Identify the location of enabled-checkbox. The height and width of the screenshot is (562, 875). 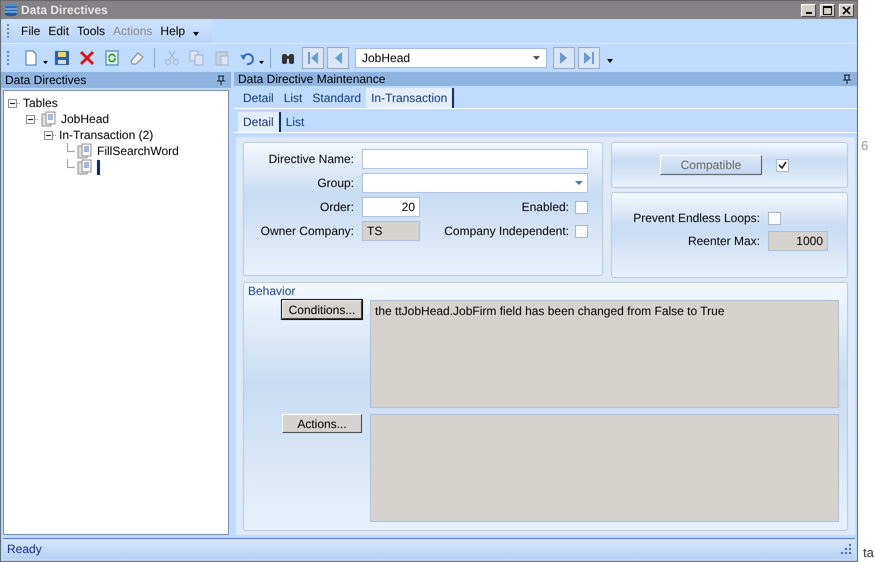
(581, 207).